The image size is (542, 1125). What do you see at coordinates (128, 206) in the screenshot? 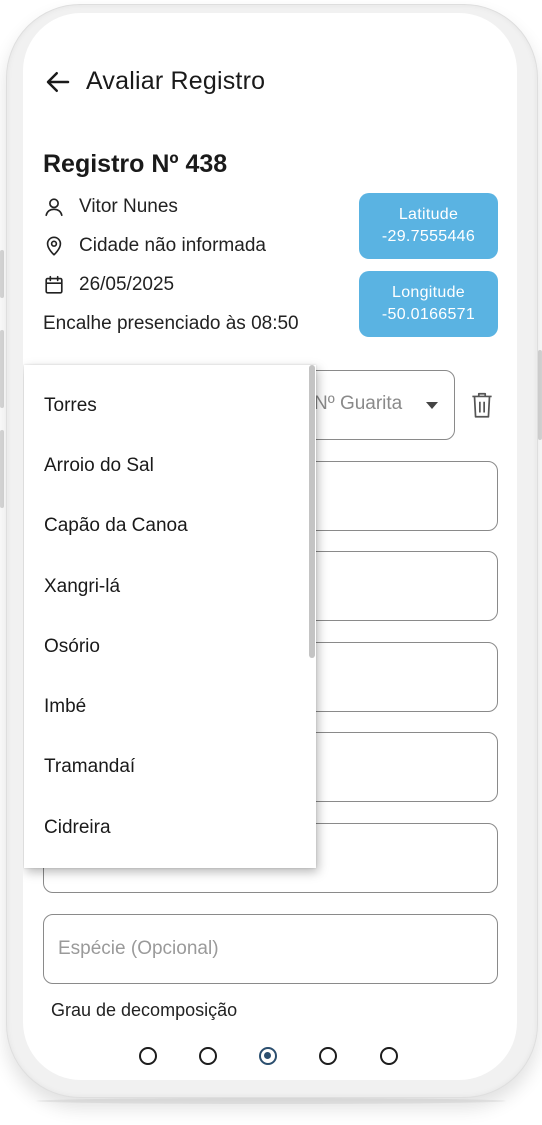
I see `record-user: Vitor Nunes` at bounding box center [128, 206].